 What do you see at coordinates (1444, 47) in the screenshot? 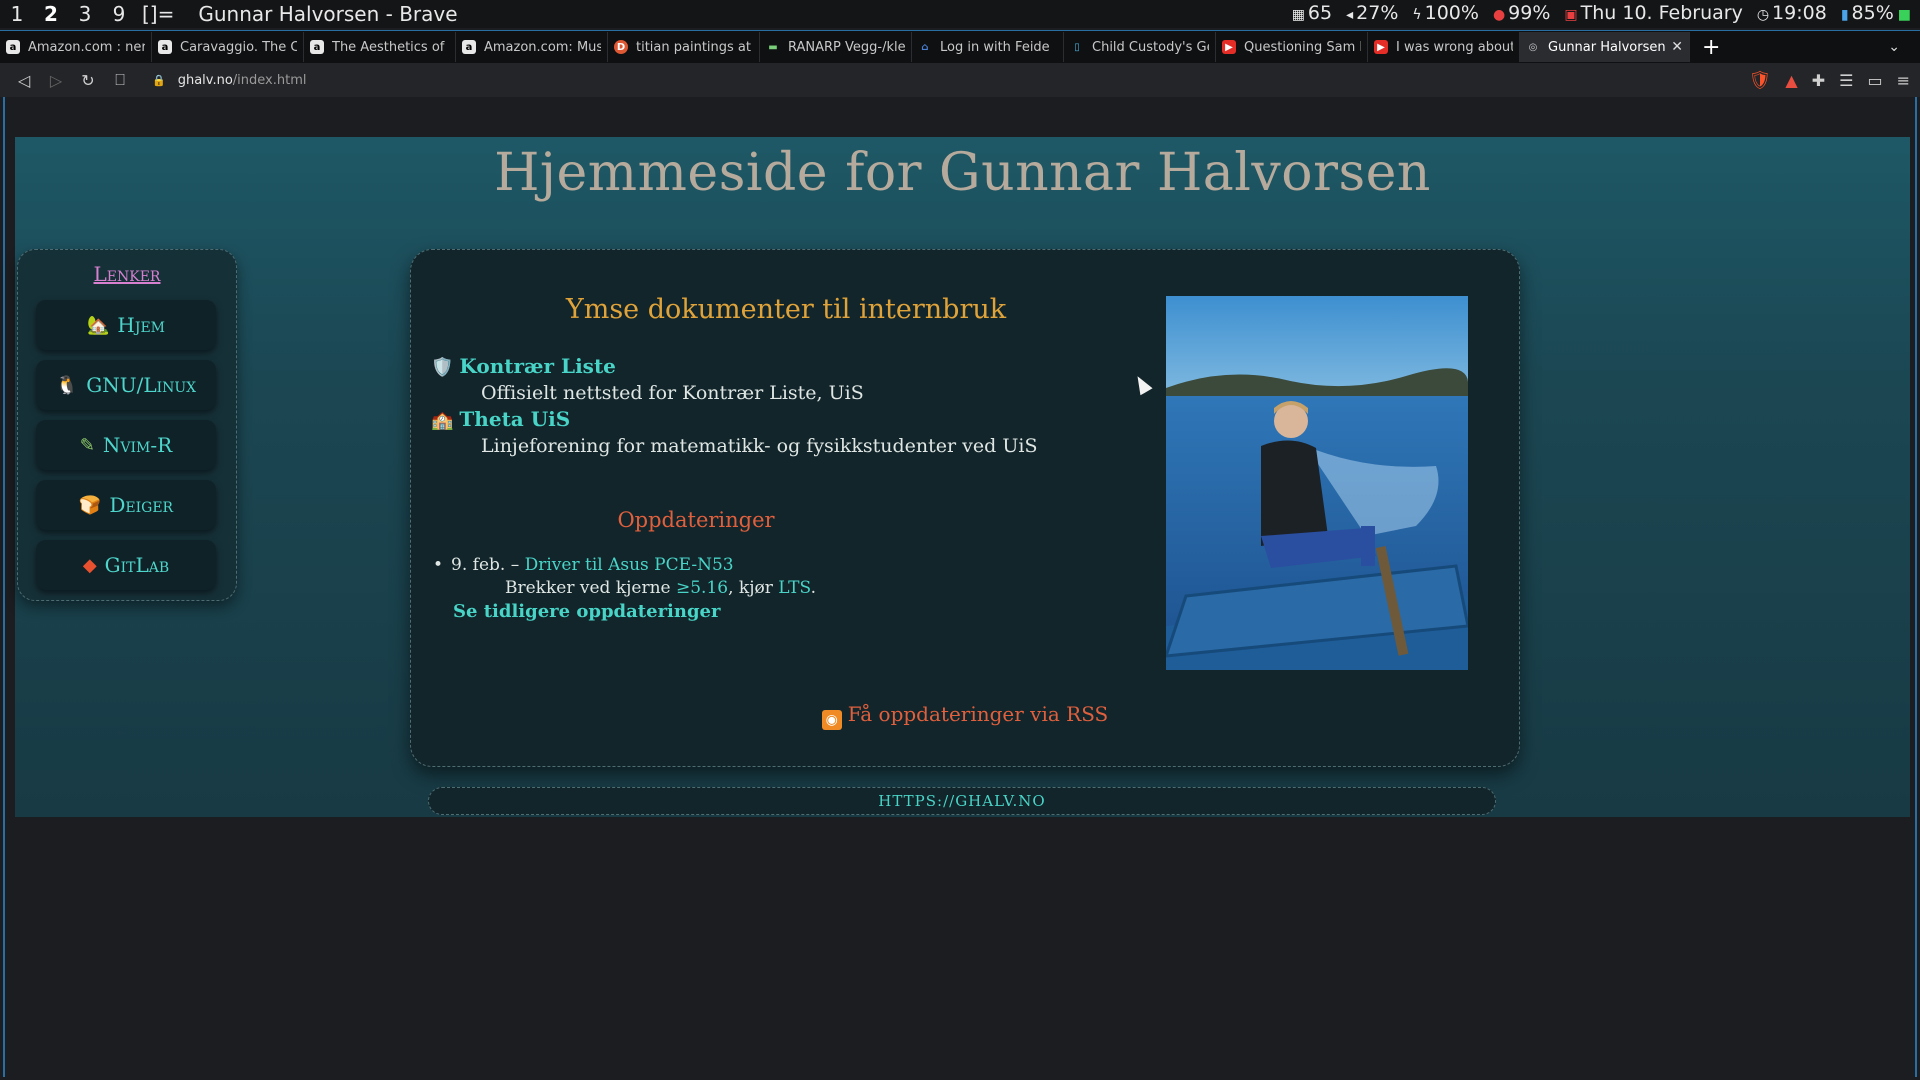
I see `tab-wrong-about-apple: ▶ I was wrong about Appl` at bounding box center [1444, 47].